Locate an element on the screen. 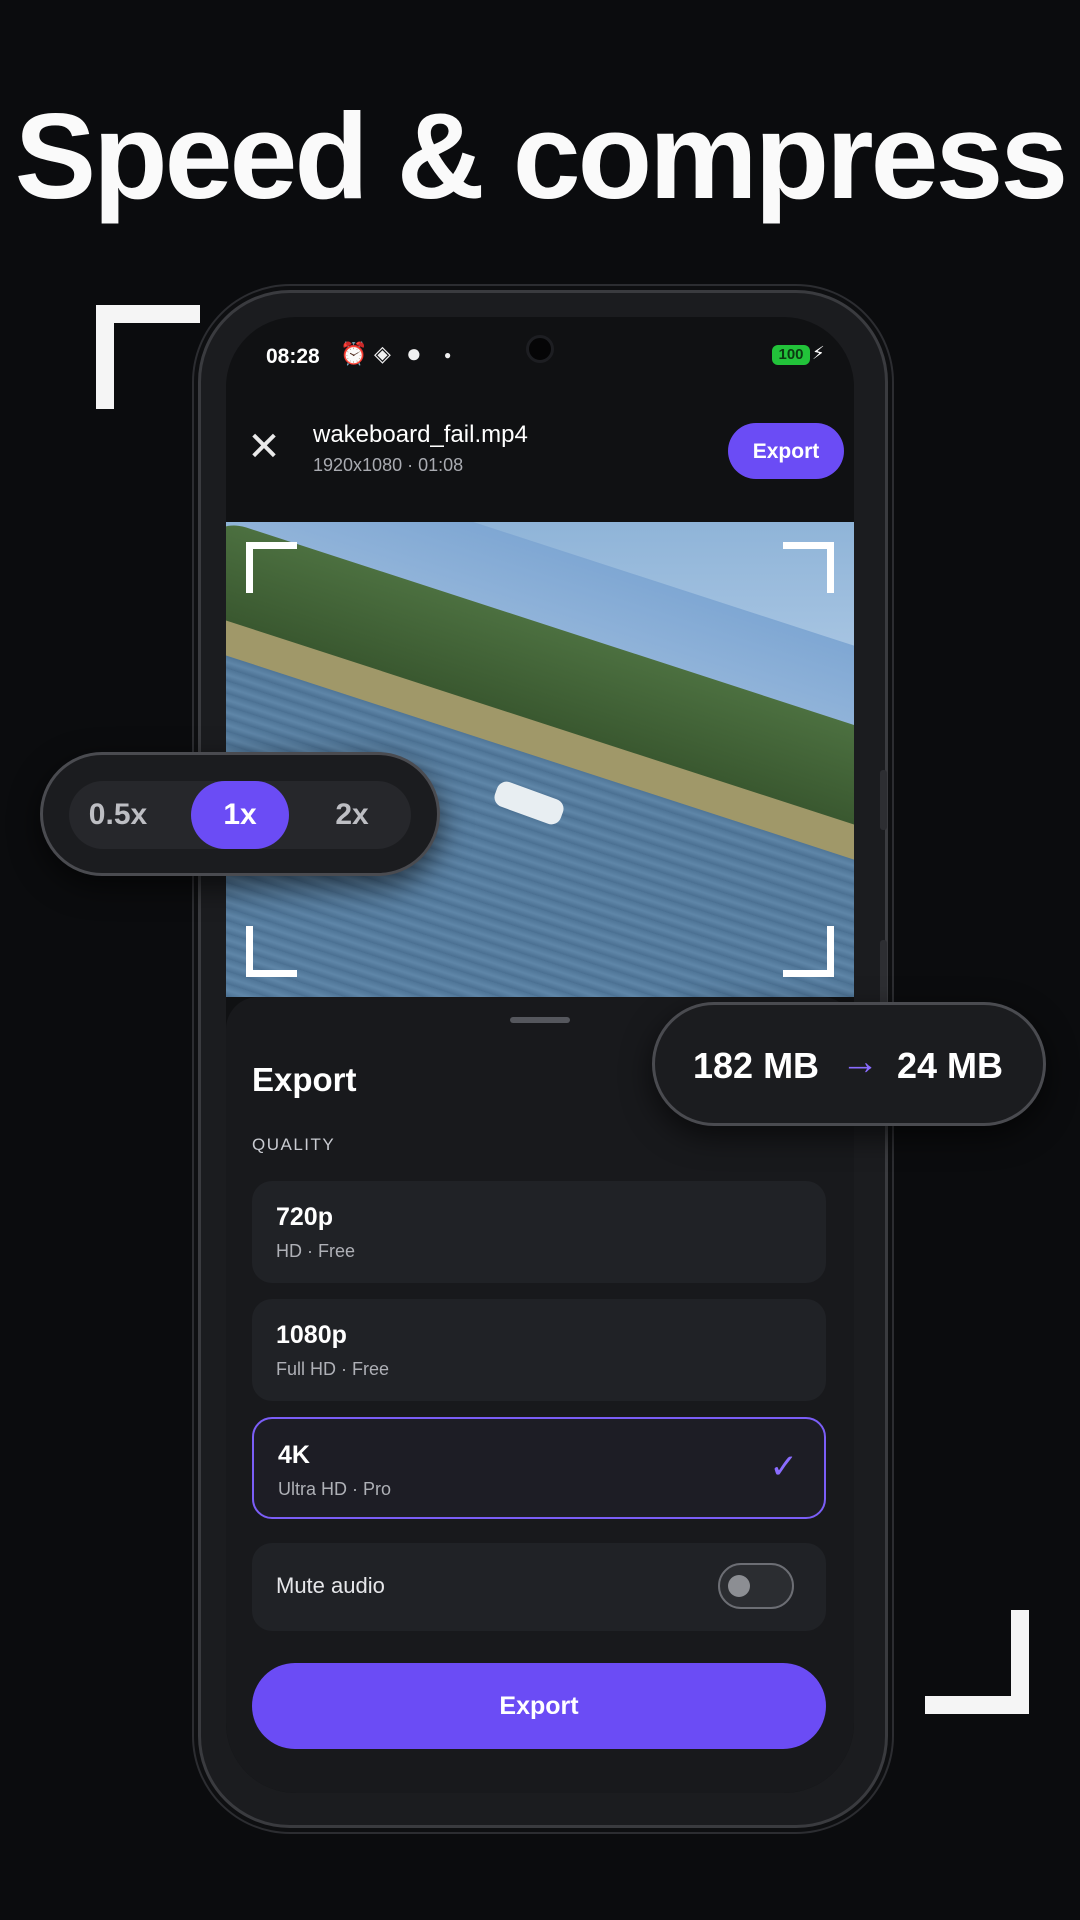 The width and height of the screenshot is (1080, 1920). quality-option-1080p: 1080p Full HD · Free is located at coordinates (539, 1350).